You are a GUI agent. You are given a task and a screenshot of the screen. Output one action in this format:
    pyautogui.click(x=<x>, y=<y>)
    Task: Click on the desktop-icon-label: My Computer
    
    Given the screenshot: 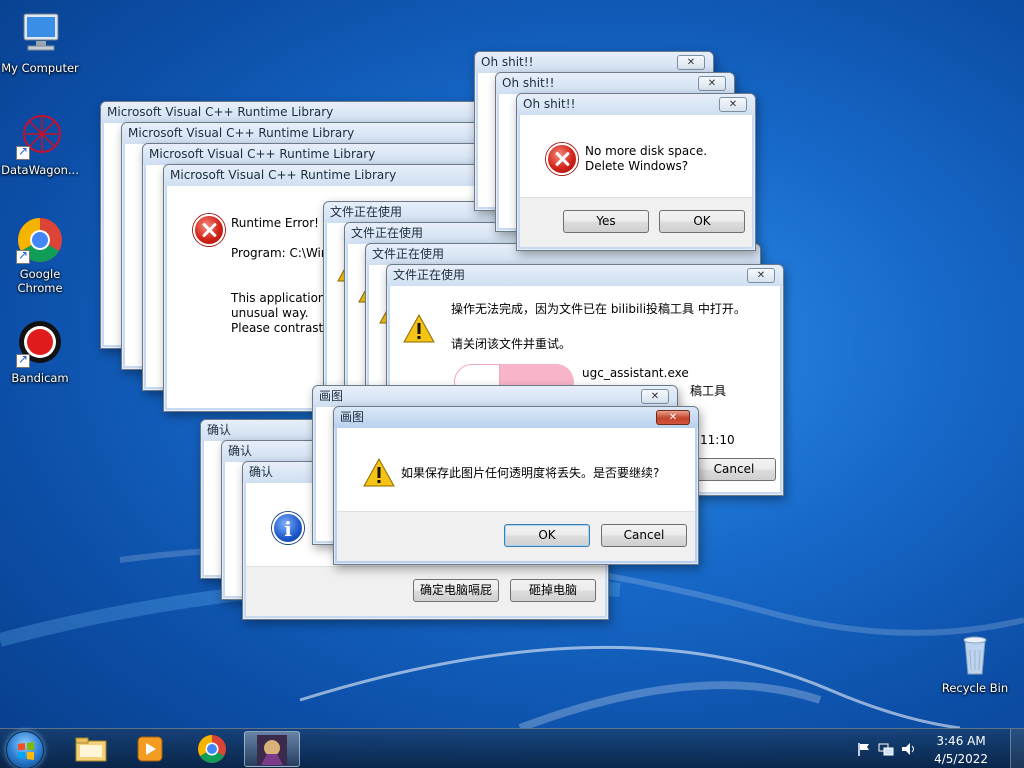 What is the action you would take?
    pyautogui.click(x=40, y=68)
    